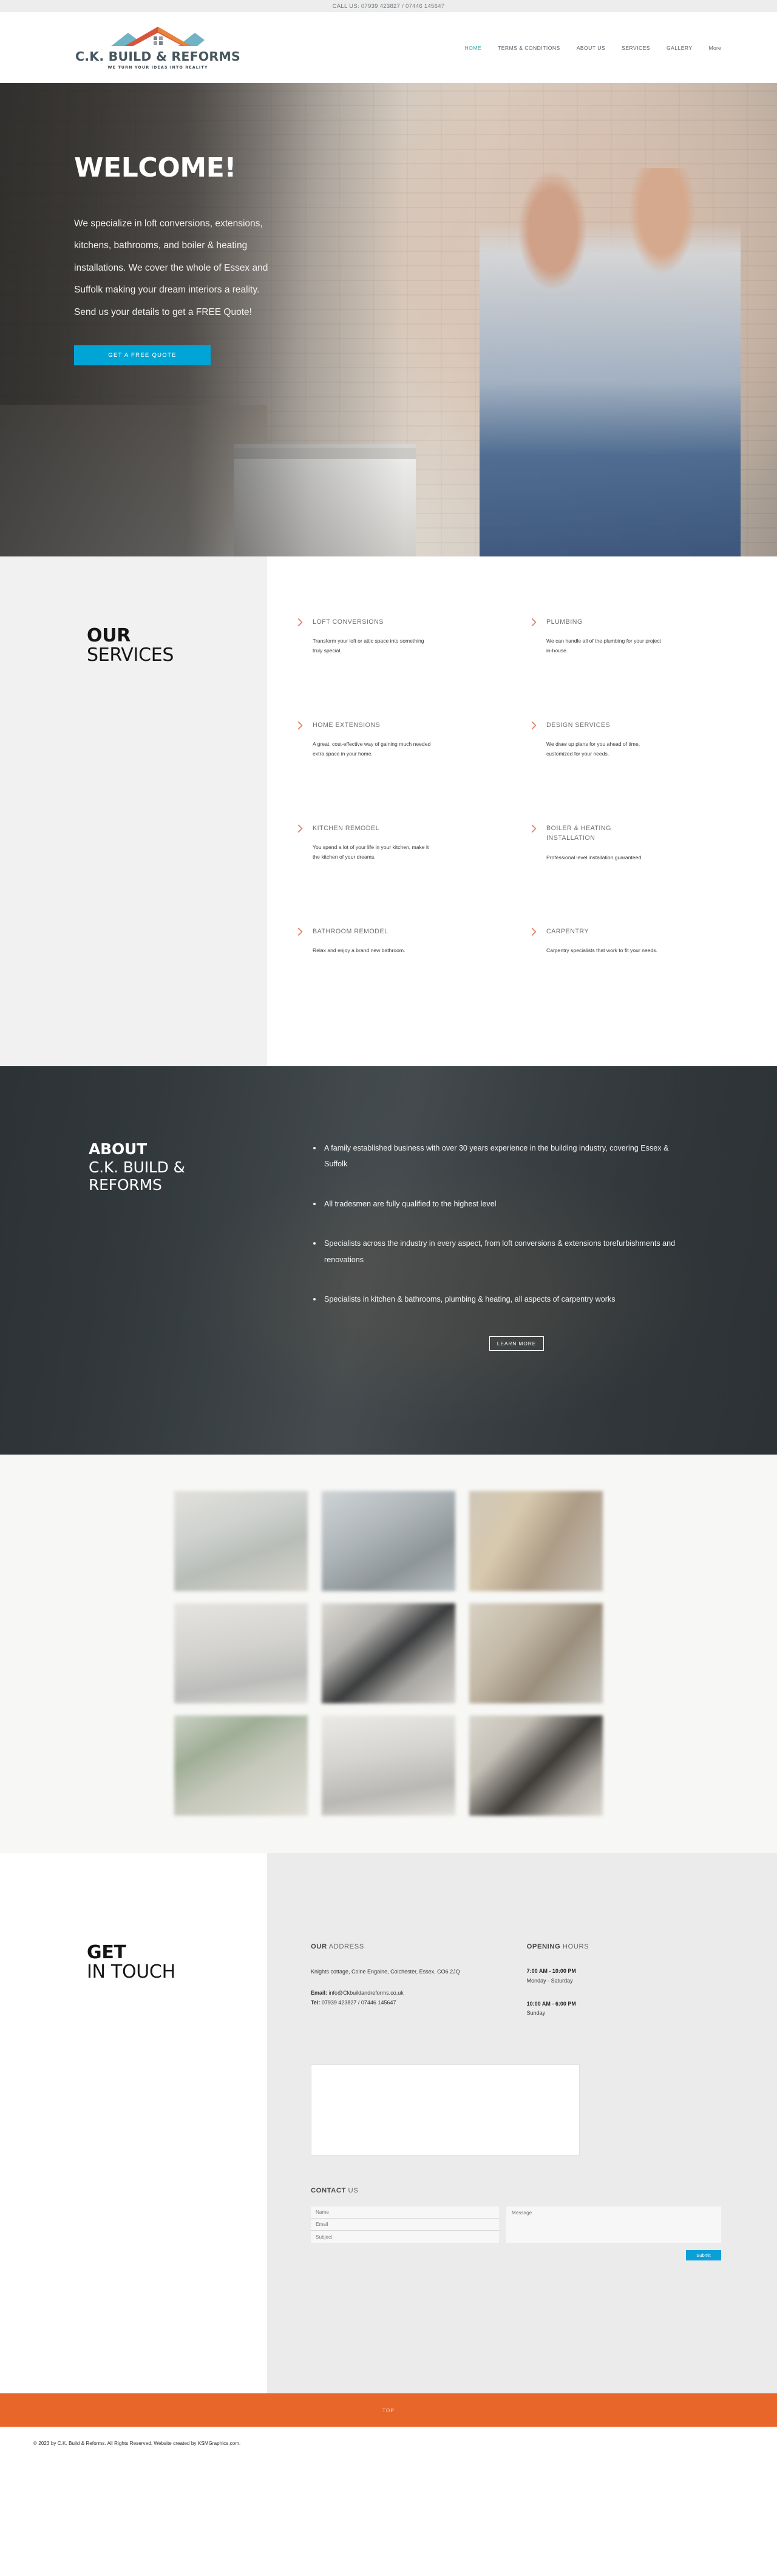 This screenshot has width=777, height=2576. I want to click on about-heading-bold: ABOUT, so click(118, 1149).